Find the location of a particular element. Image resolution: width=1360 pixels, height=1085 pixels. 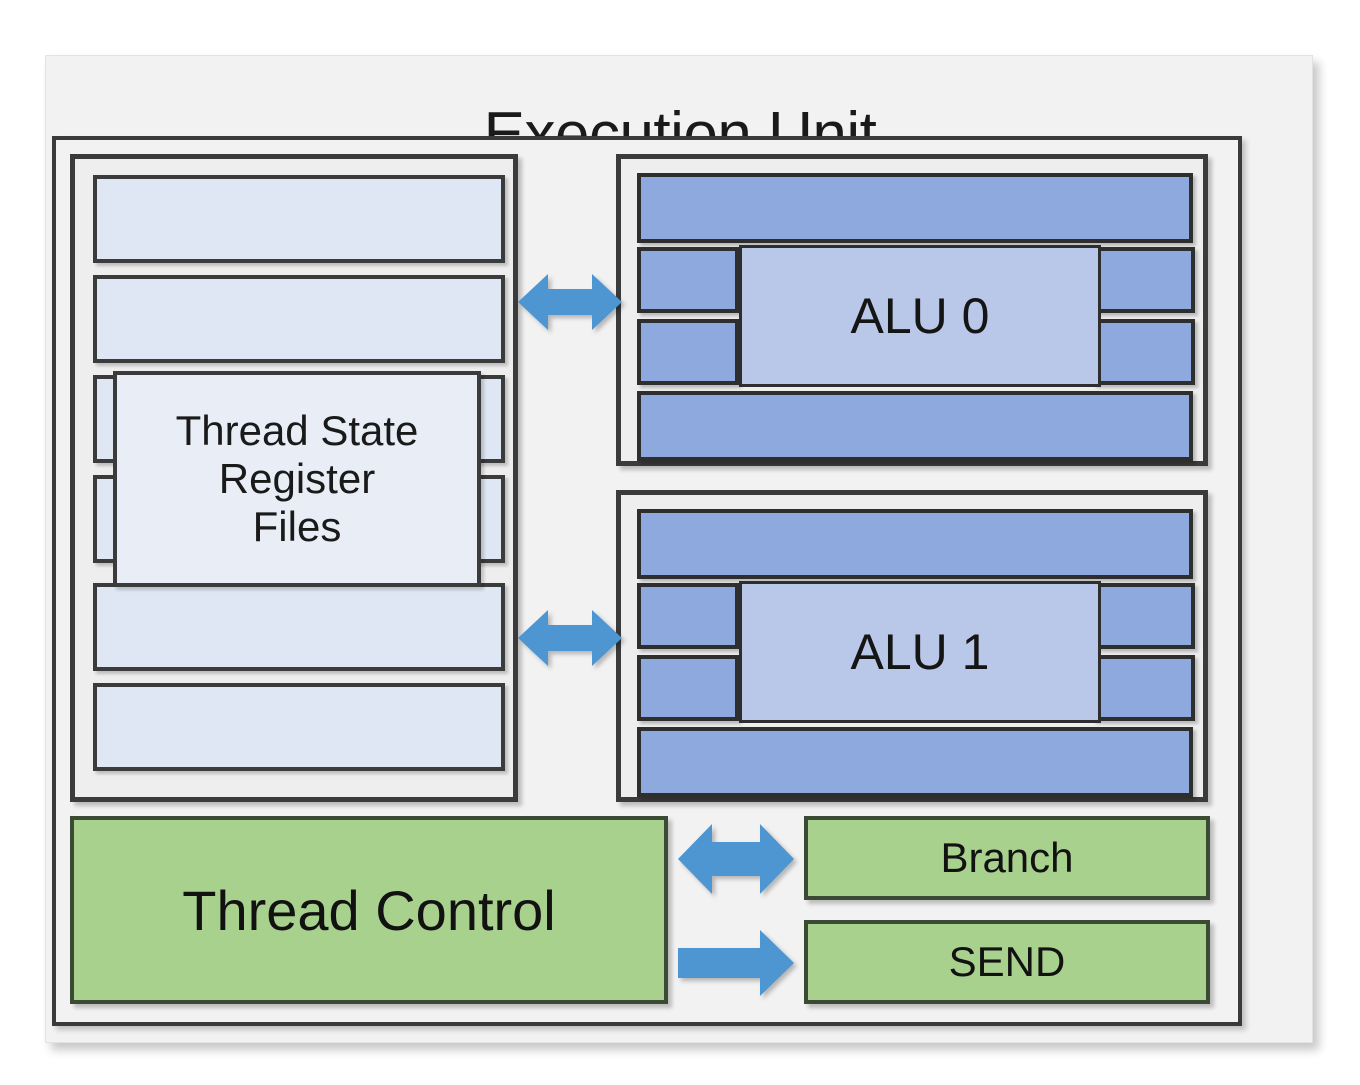

tsrf-line-2: Register is located at coordinates (297, 479).